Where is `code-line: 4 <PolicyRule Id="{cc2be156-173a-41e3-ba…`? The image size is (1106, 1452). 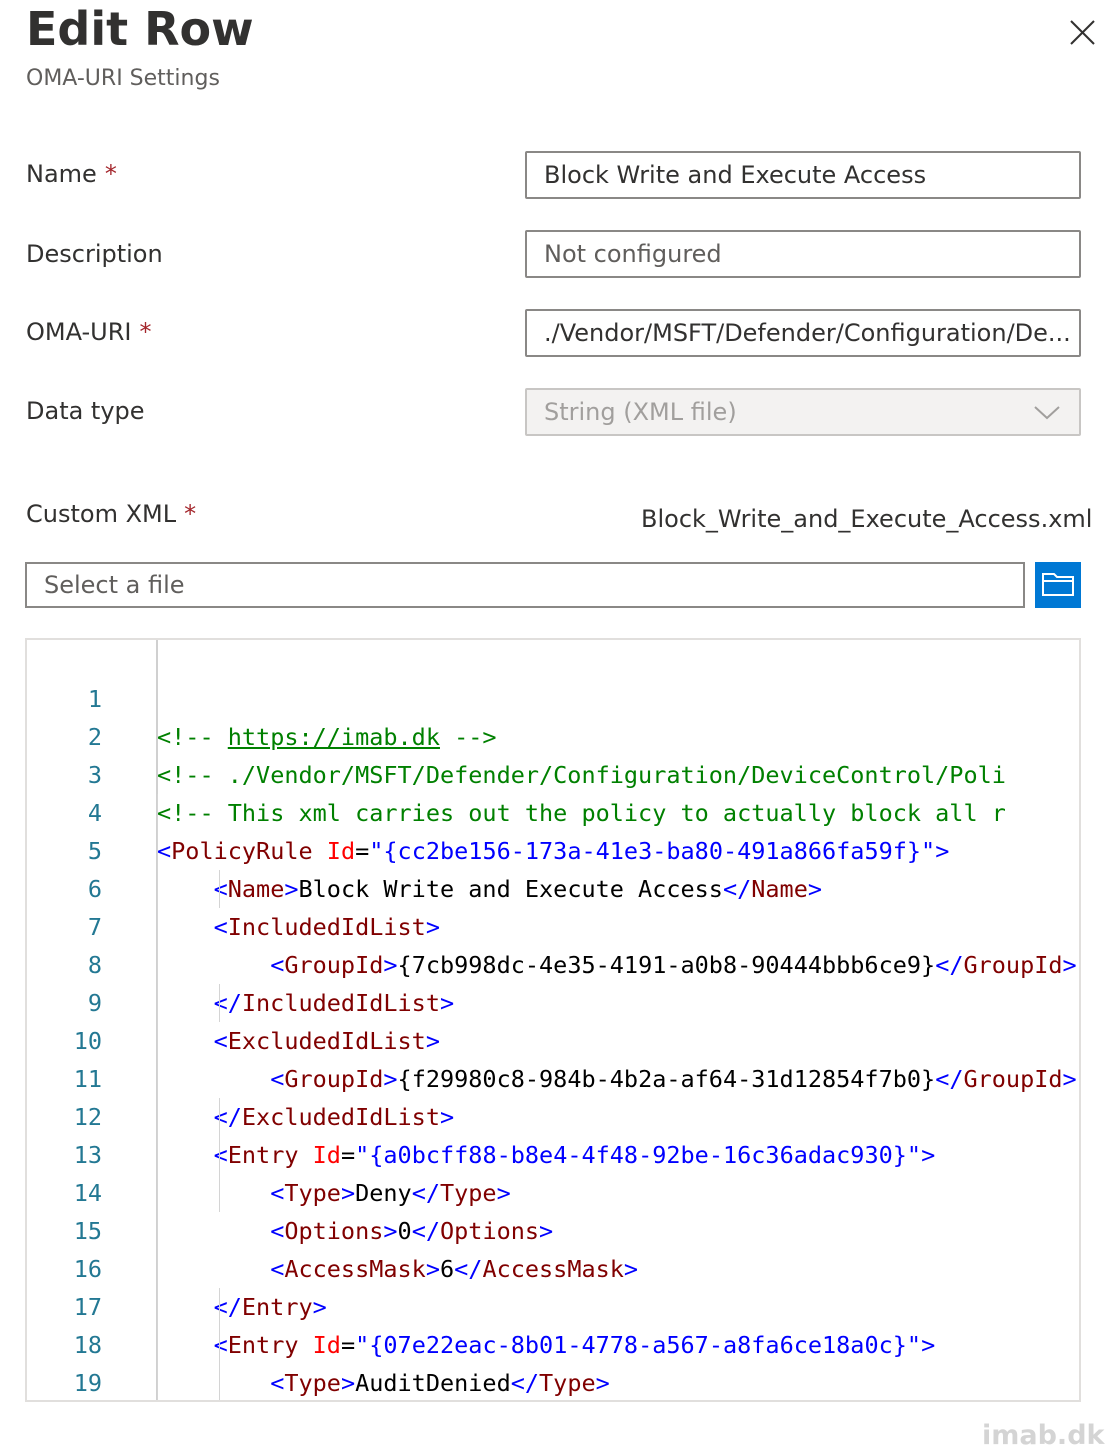 code-line: 4 <PolicyRule Id="{cc2be156-173a-41e3-ba… is located at coordinates (553, 810).